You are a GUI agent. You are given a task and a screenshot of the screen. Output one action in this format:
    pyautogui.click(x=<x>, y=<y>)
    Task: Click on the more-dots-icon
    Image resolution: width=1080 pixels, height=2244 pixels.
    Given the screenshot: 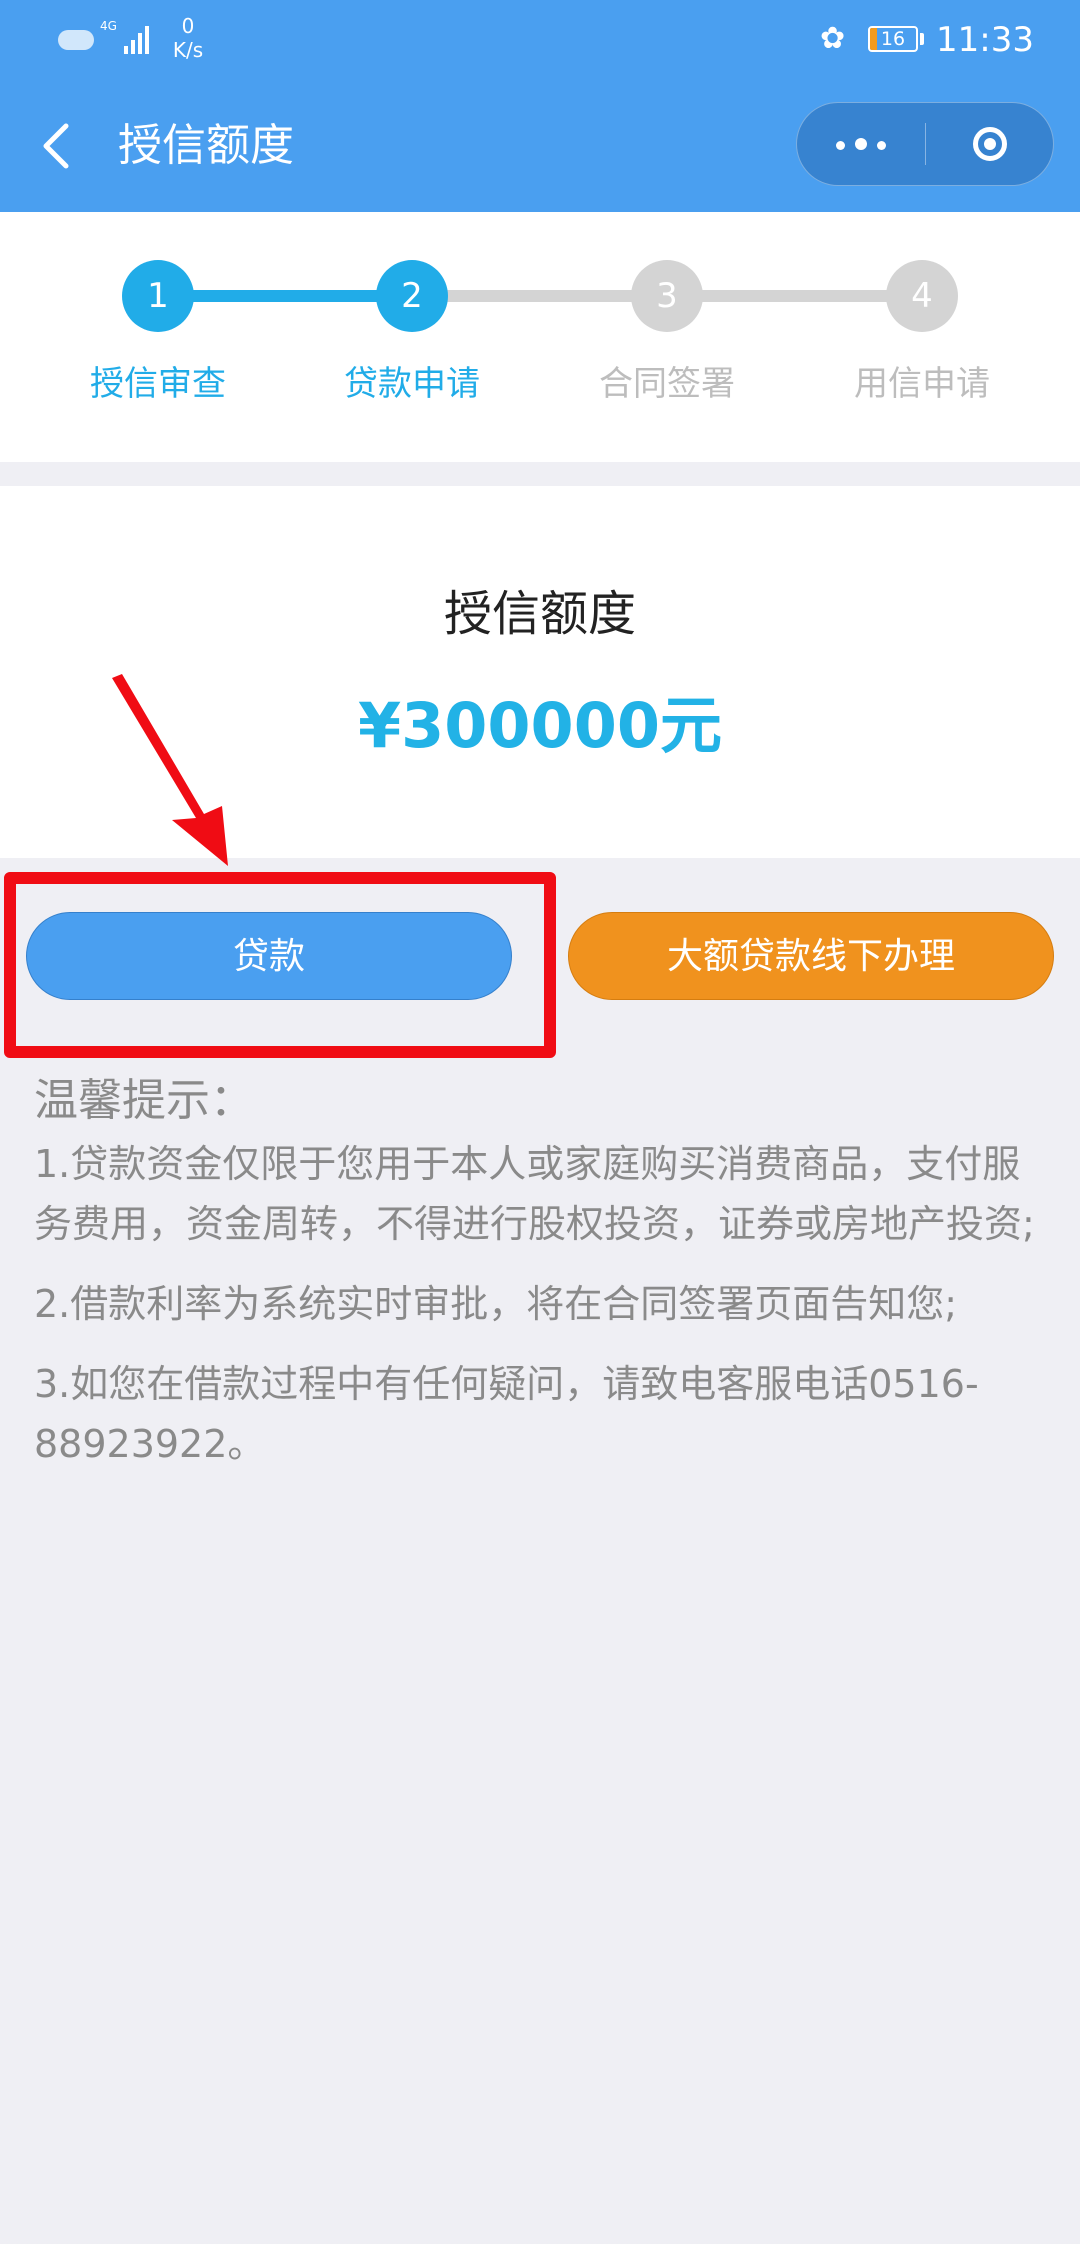 What is the action you would take?
    pyautogui.click(x=861, y=144)
    